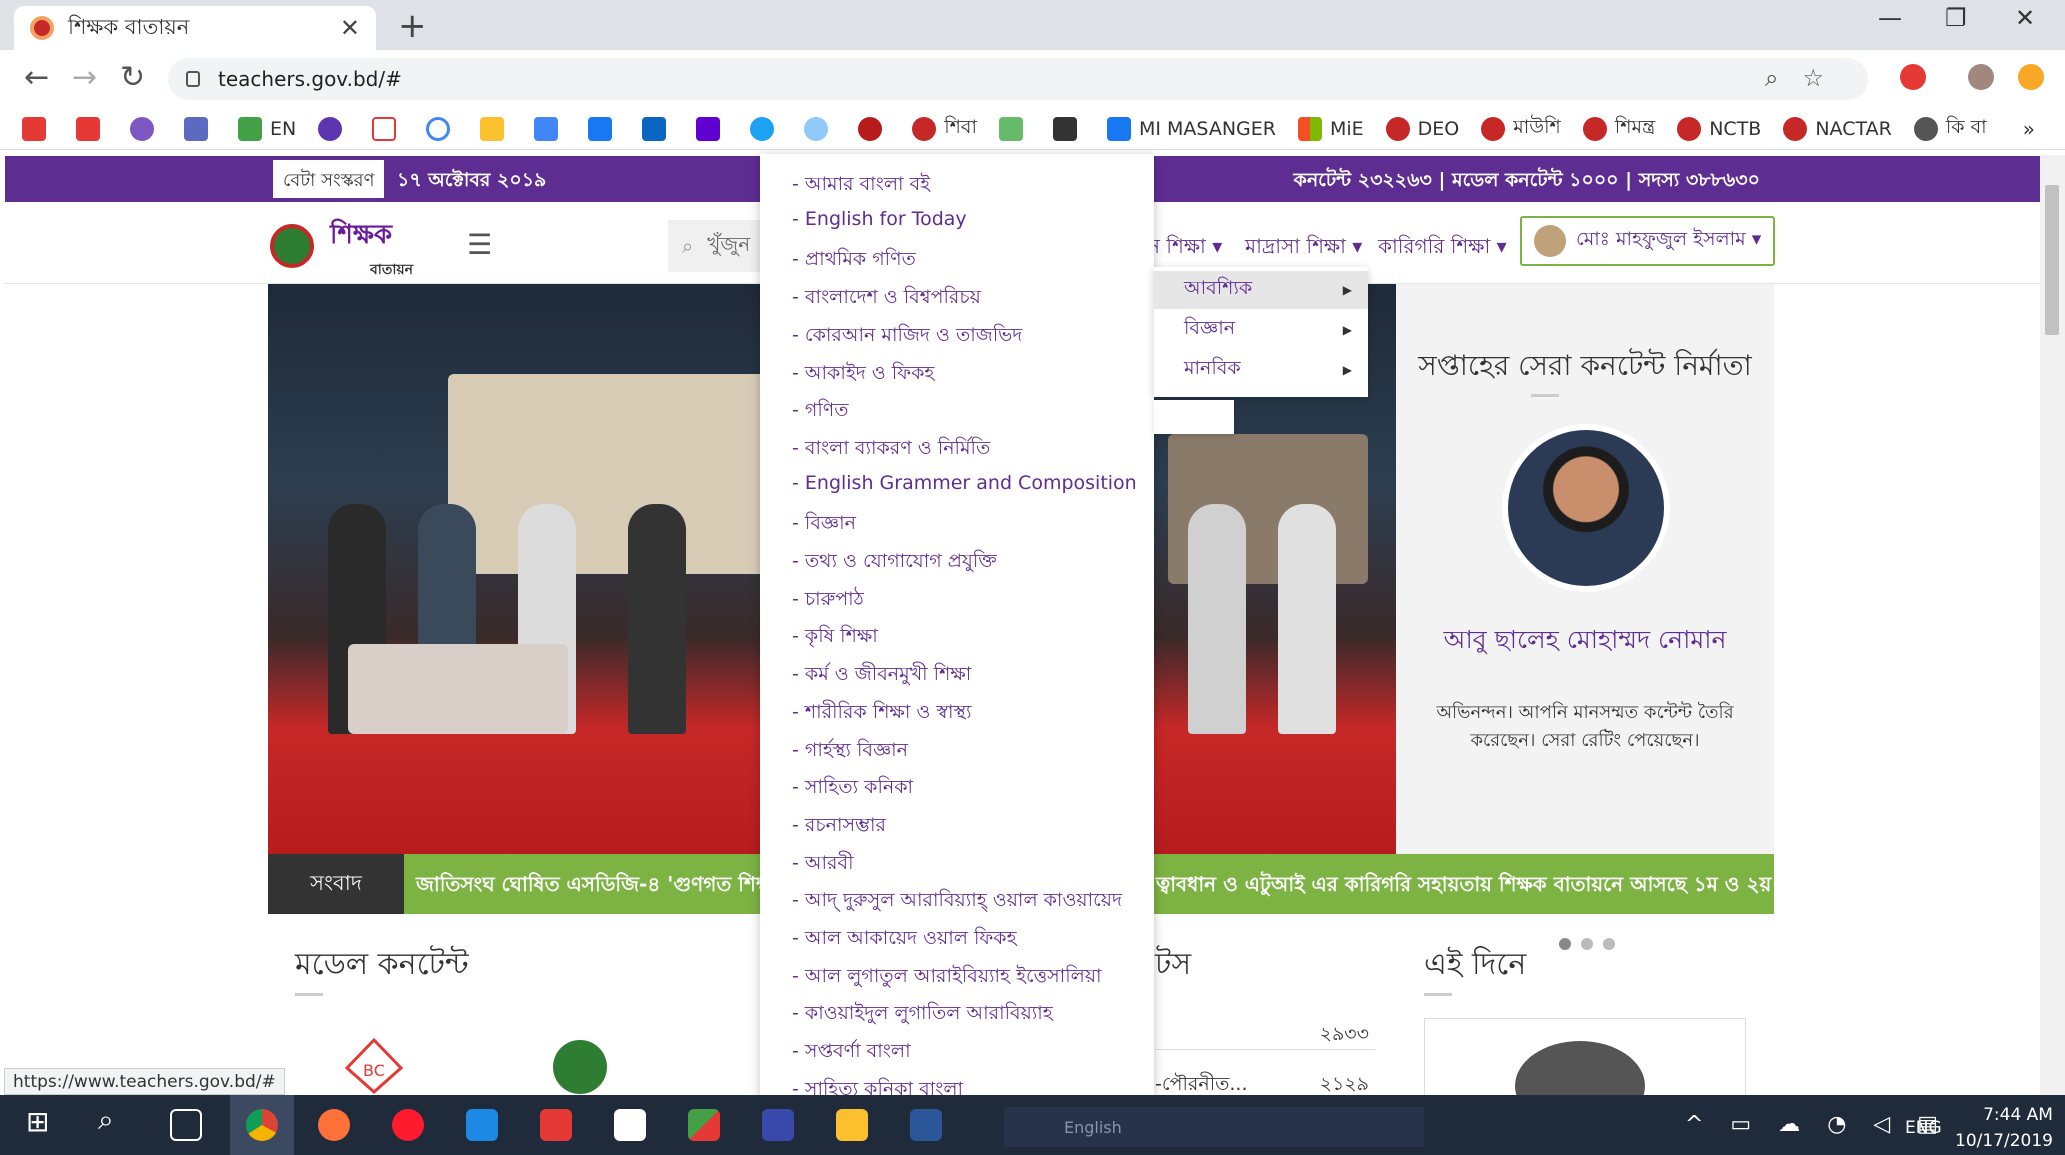 This screenshot has width=2065, height=1155. What do you see at coordinates (704, 1125) in the screenshot?
I see `bangla-app-icon` at bounding box center [704, 1125].